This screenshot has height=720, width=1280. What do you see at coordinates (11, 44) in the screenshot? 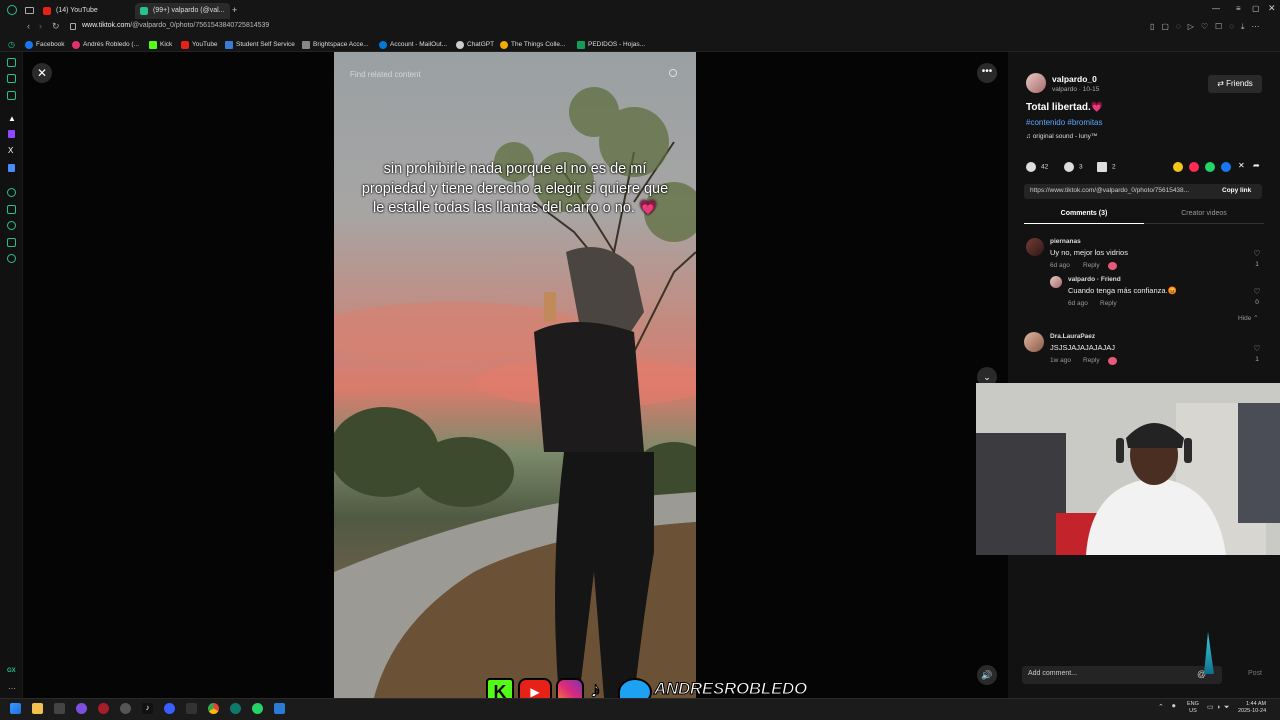
I see `sidebar-history-icon: ◷` at bounding box center [11, 44].